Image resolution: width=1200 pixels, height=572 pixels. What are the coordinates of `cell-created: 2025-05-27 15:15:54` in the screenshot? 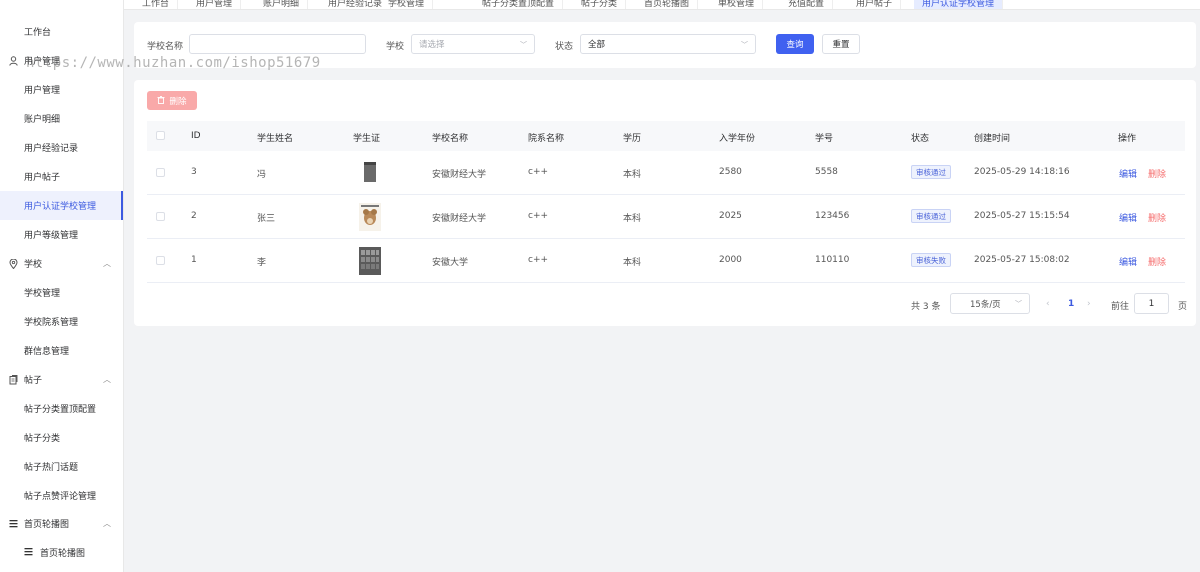 It's located at (1022, 216).